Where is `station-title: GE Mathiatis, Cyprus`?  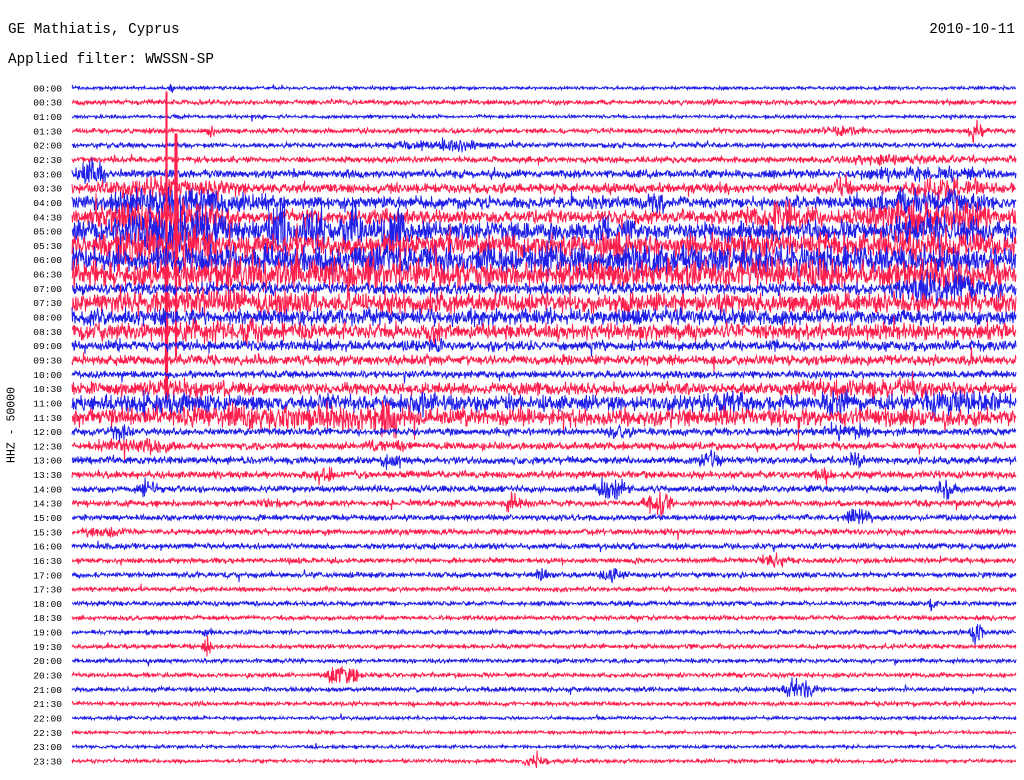 station-title: GE Mathiatis, Cyprus is located at coordinates (94, 30).